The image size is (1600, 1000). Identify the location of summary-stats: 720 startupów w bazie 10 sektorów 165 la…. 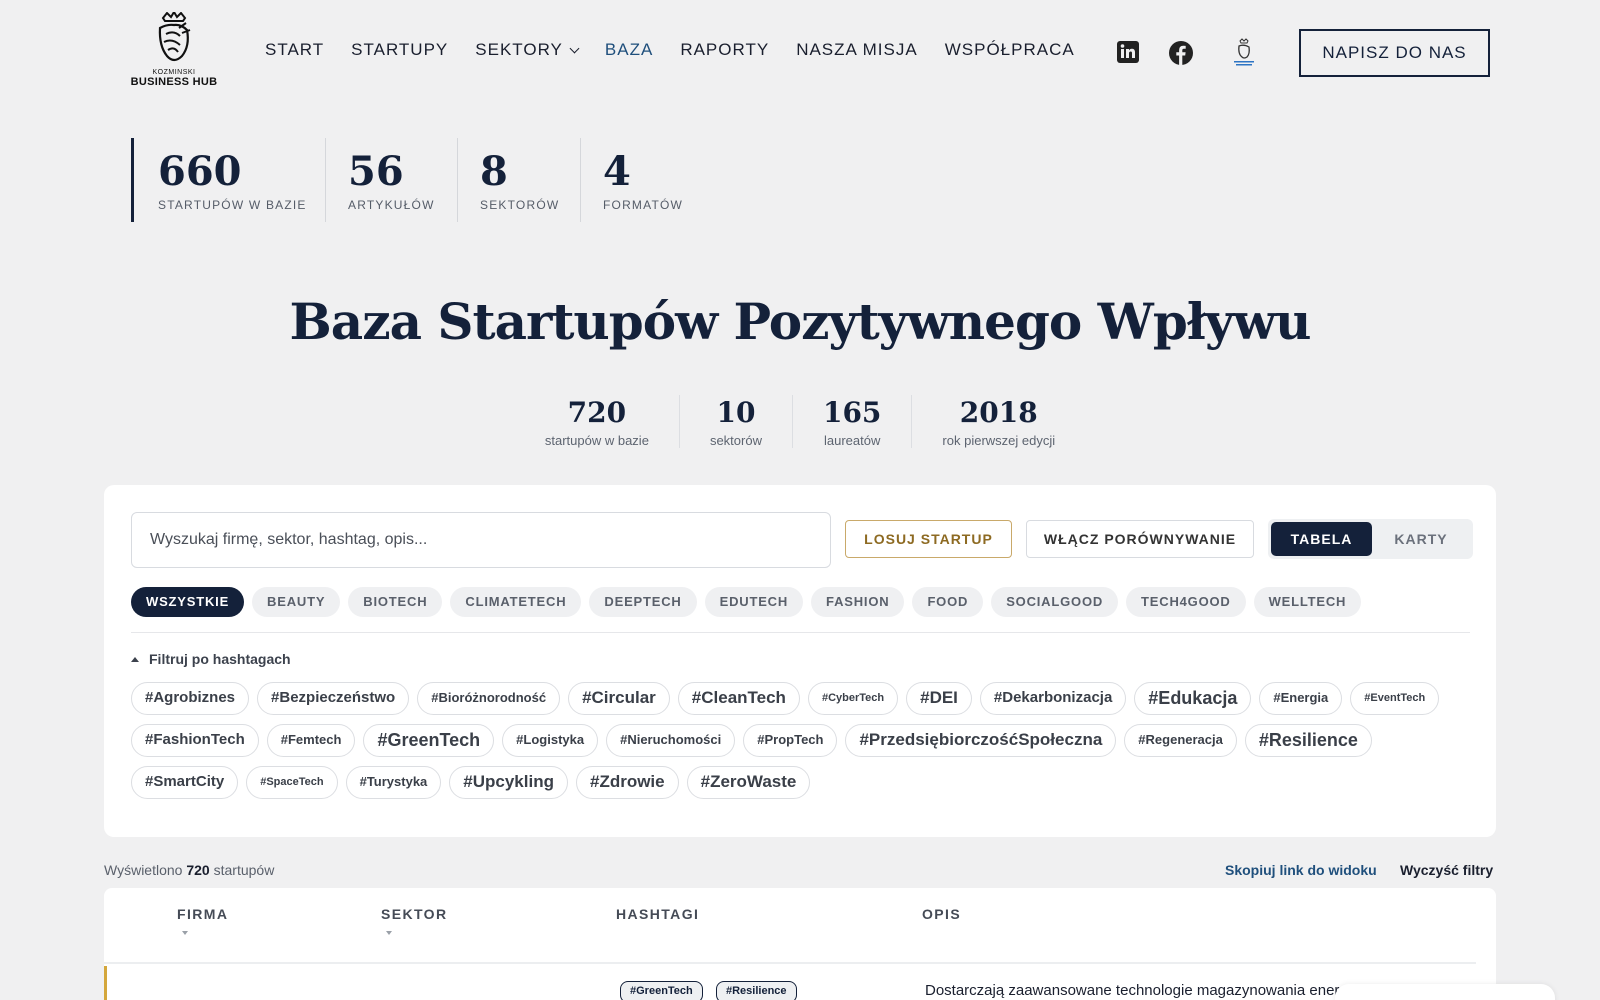
(800, 421).